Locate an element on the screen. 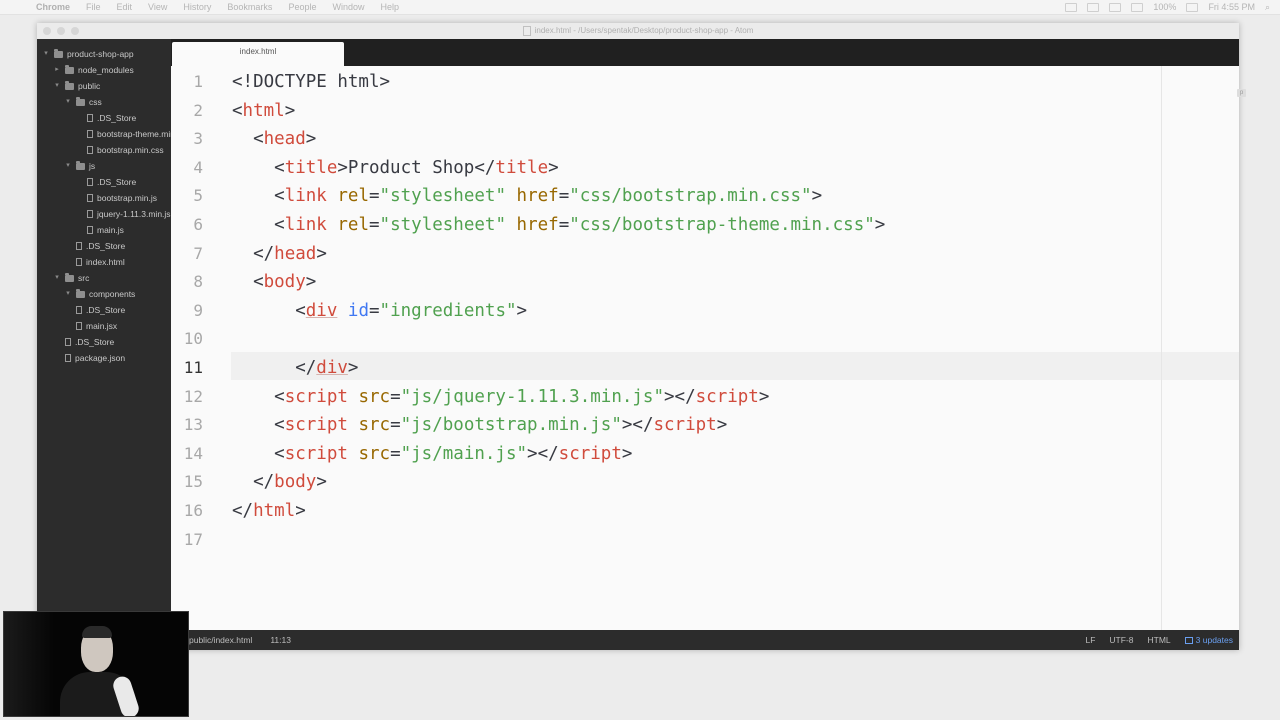 Image resolution: width=1280 pixels, height=720 pixels. tree-file: index.html is located at coordinates (94, 262).